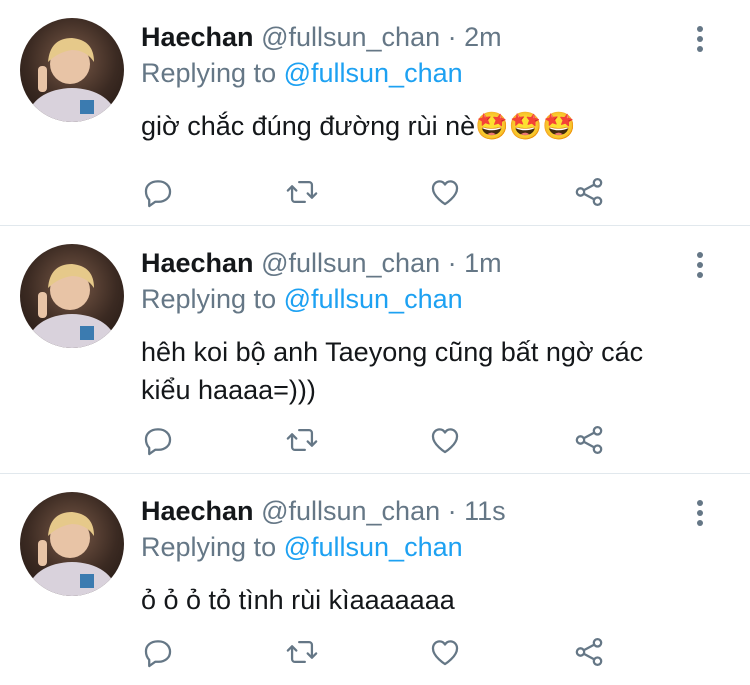  I want to click on tweet-header: Haechan @fullsun_chan · 2m, so click(321, 37).